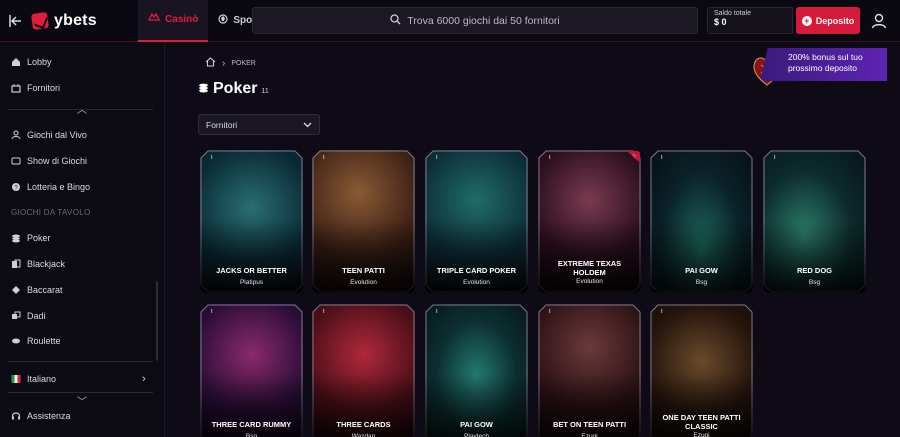 The image size is (900, 437). What do you see at coordinates (82, 400) in the screenshot?
I see `expand-chevron-down-icon: ﹀` at bounding box center [82, 400].